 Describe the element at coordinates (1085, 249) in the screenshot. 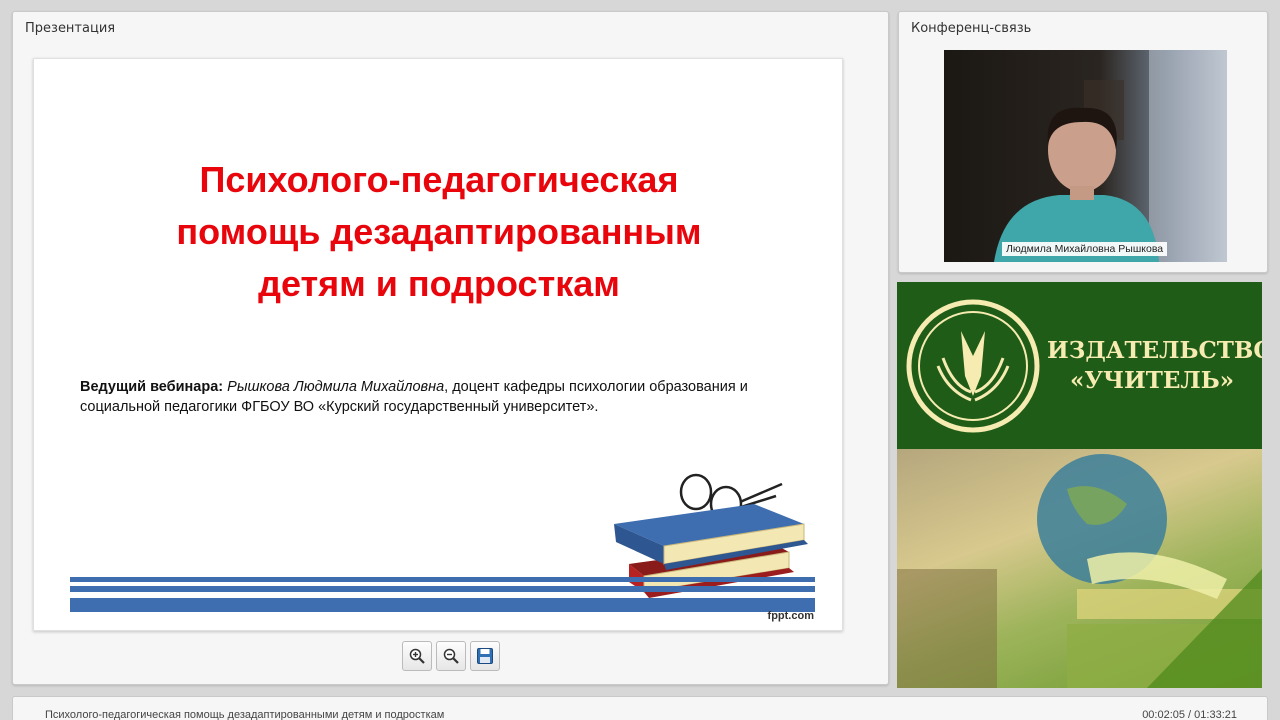

I see `participant-name-label: Людмила Михайловна Рышкова` at that location.